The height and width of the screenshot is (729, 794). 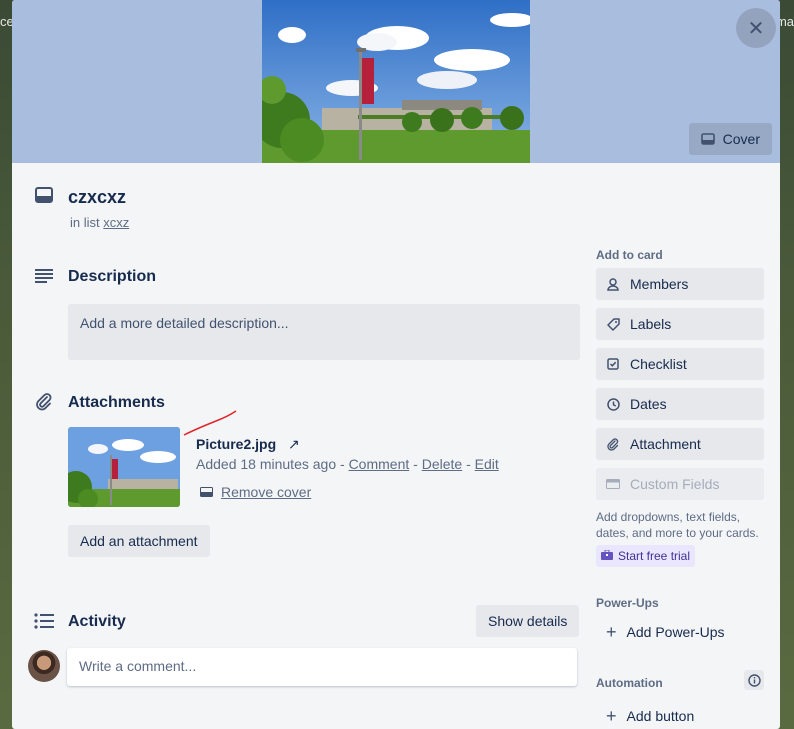 I want to click on attachment-label: Attachment, so click(x=665, y=444).